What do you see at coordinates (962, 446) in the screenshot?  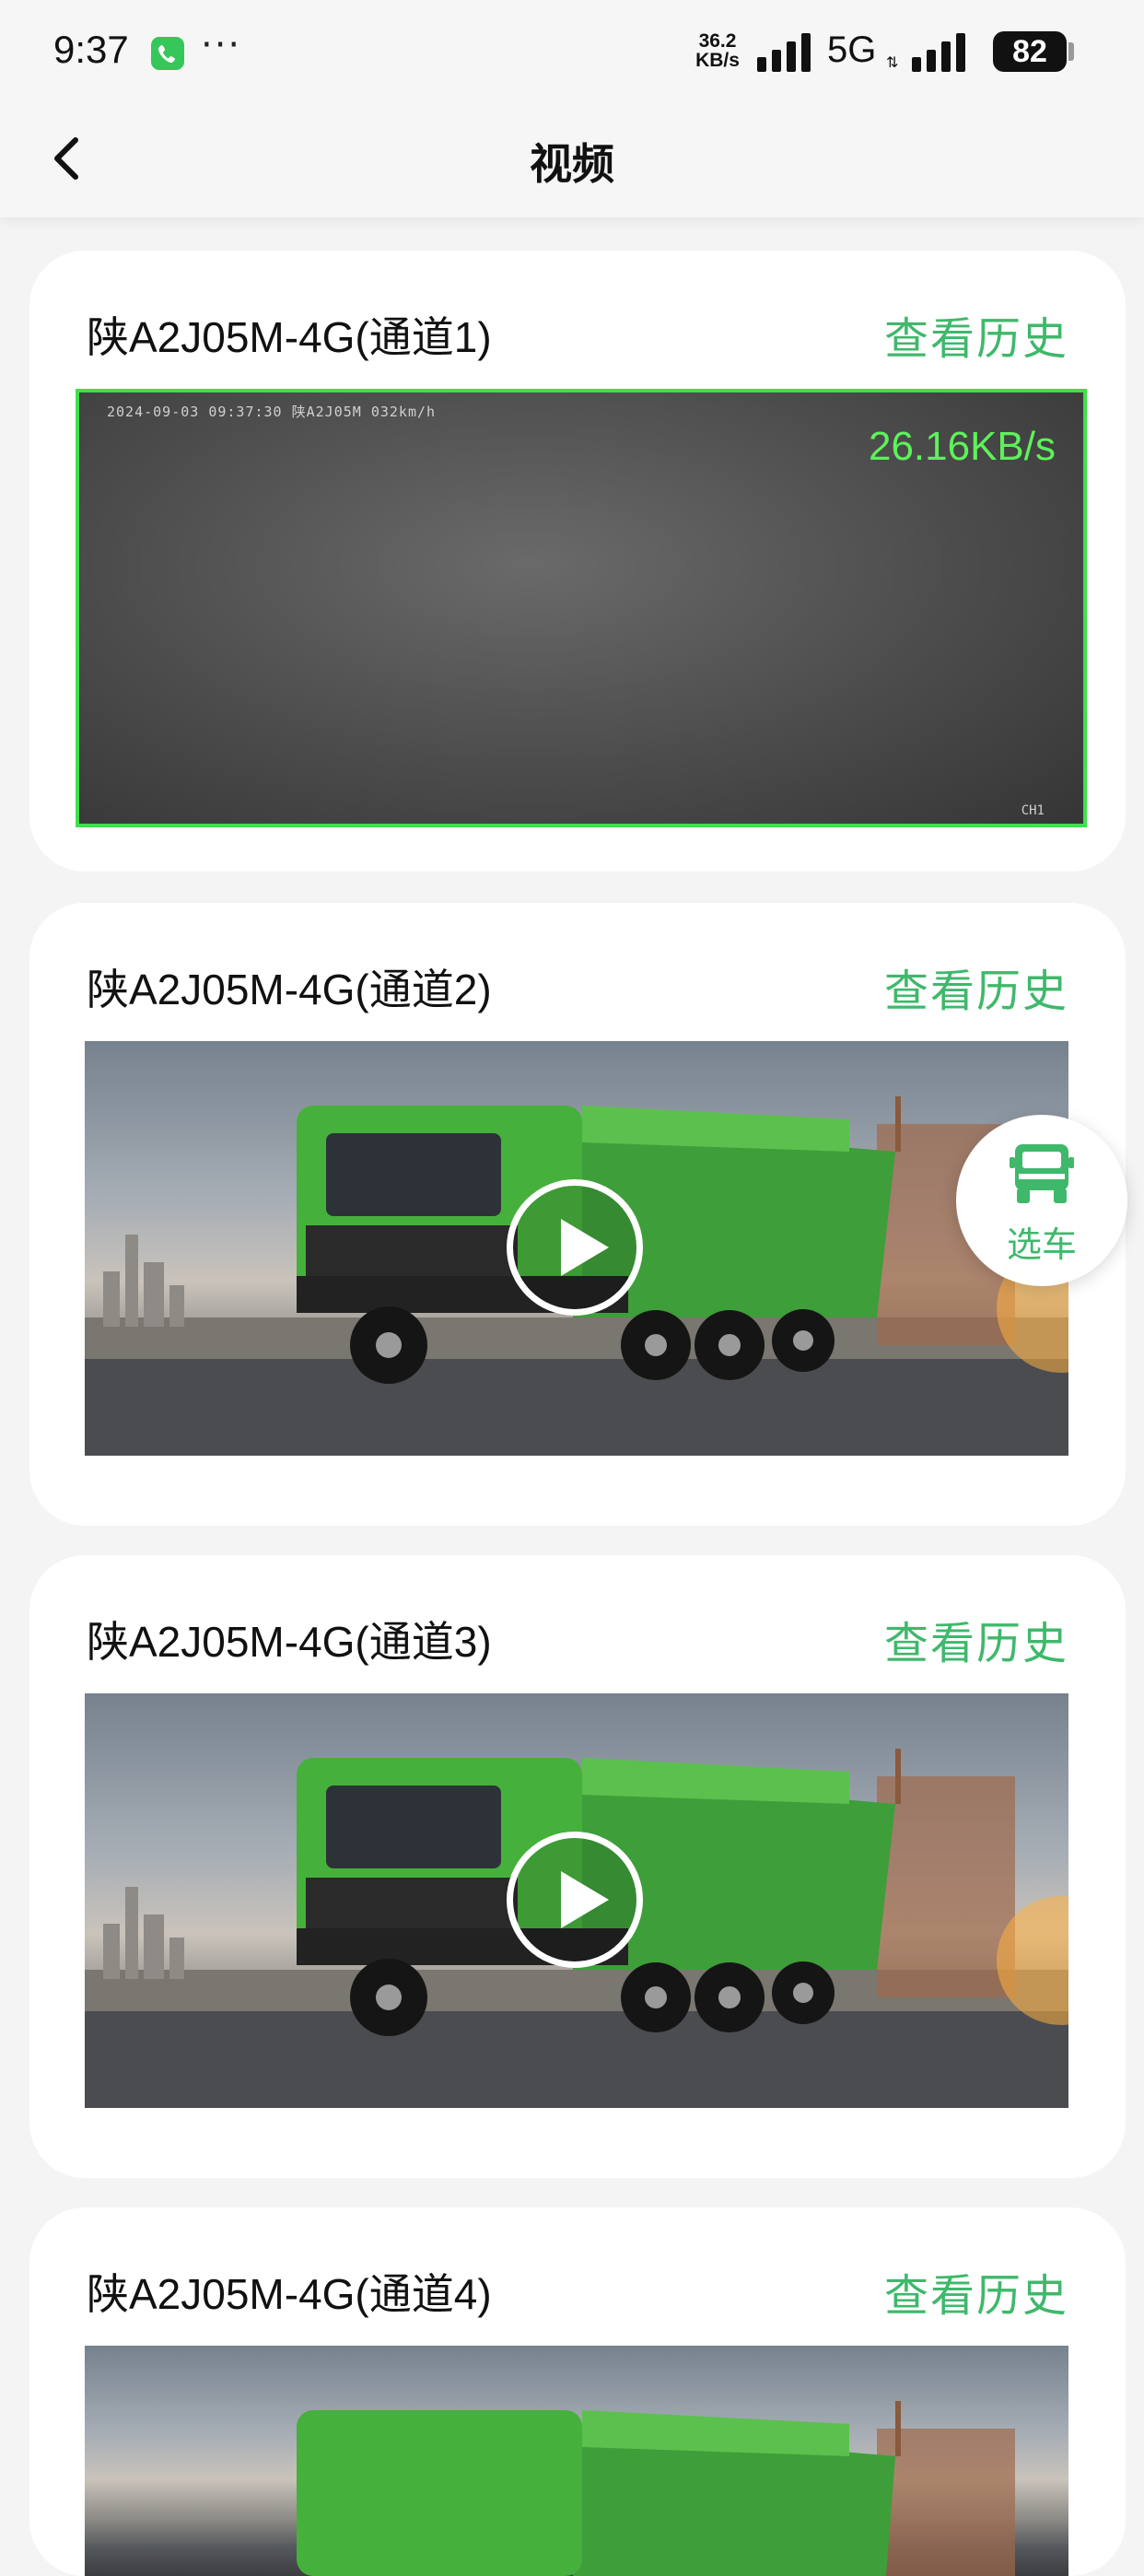 I see `bitrate-indicator: 26.16KB/s` at bounding box center [962, 446].